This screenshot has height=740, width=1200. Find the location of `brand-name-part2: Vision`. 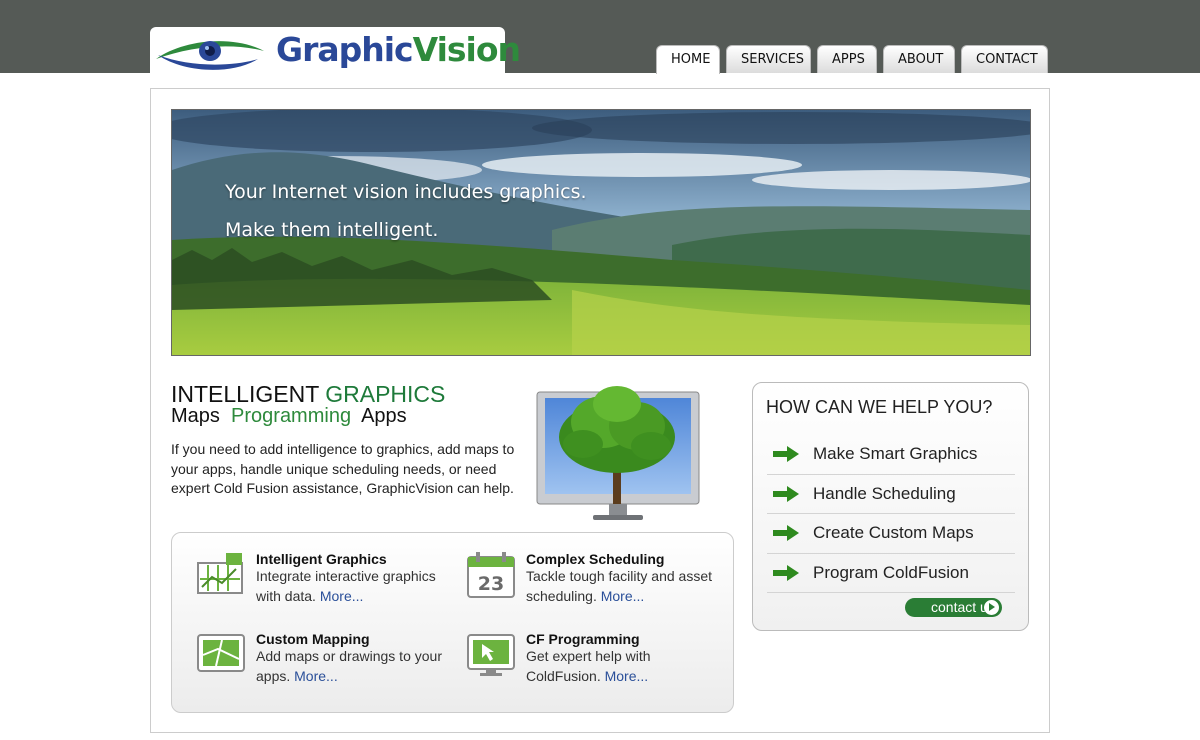

brand-name-part2: Vision is located at coordinates (466, 49).